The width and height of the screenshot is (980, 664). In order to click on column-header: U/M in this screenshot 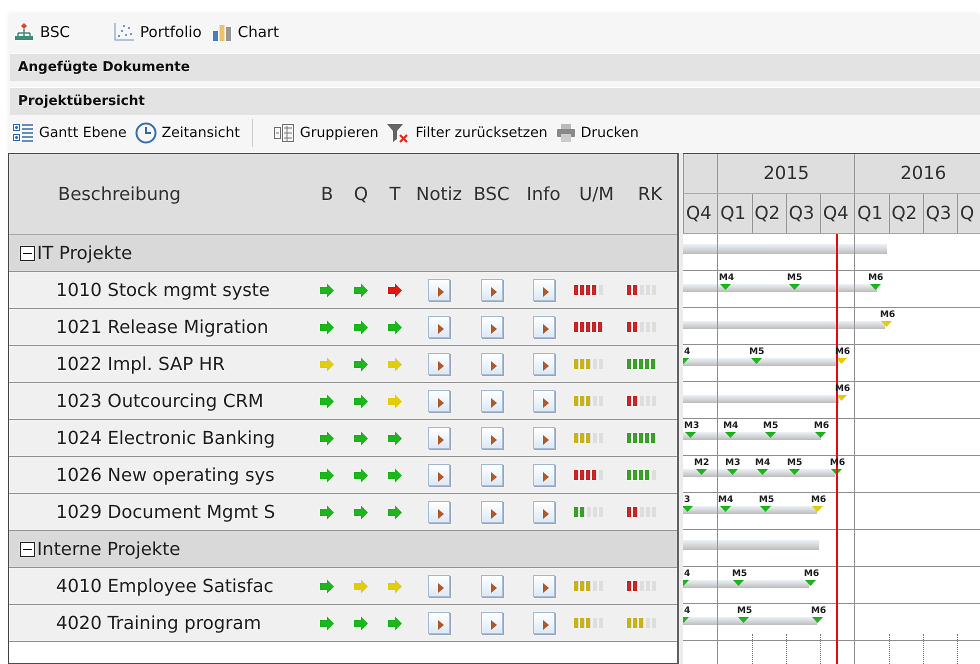, I will do `click(596, 194)`.